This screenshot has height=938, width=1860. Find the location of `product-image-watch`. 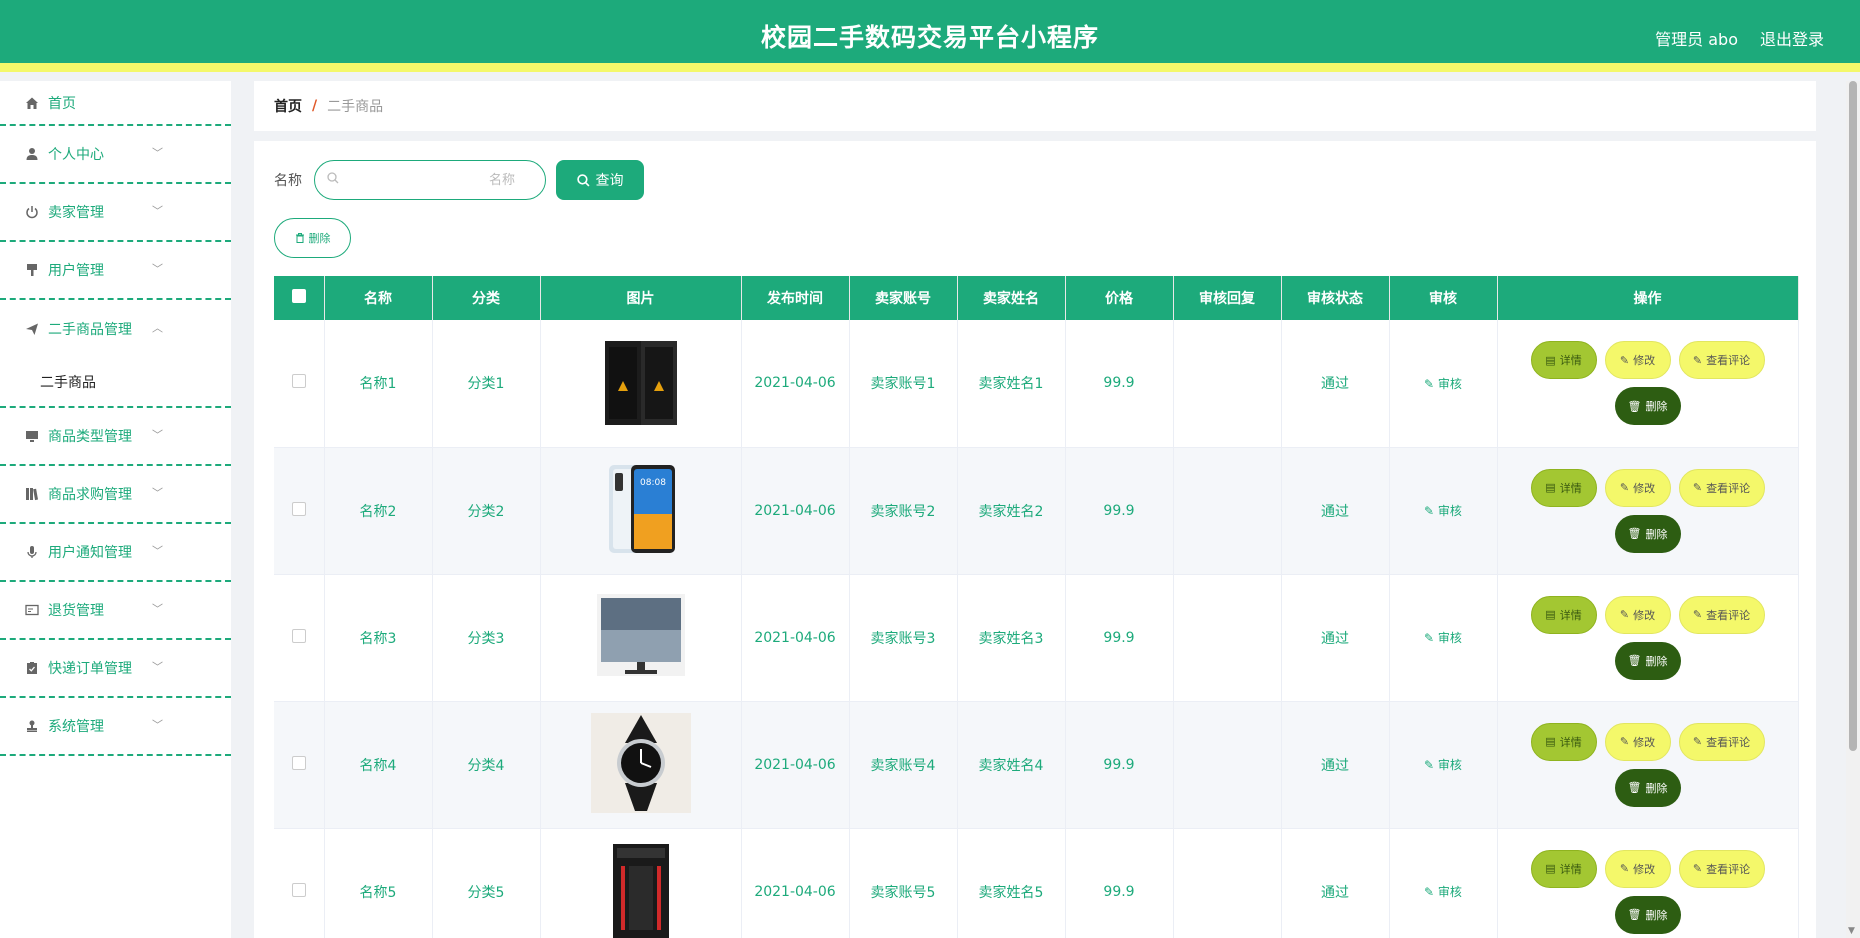

product-image-watch is located at coordinates (640, 762).